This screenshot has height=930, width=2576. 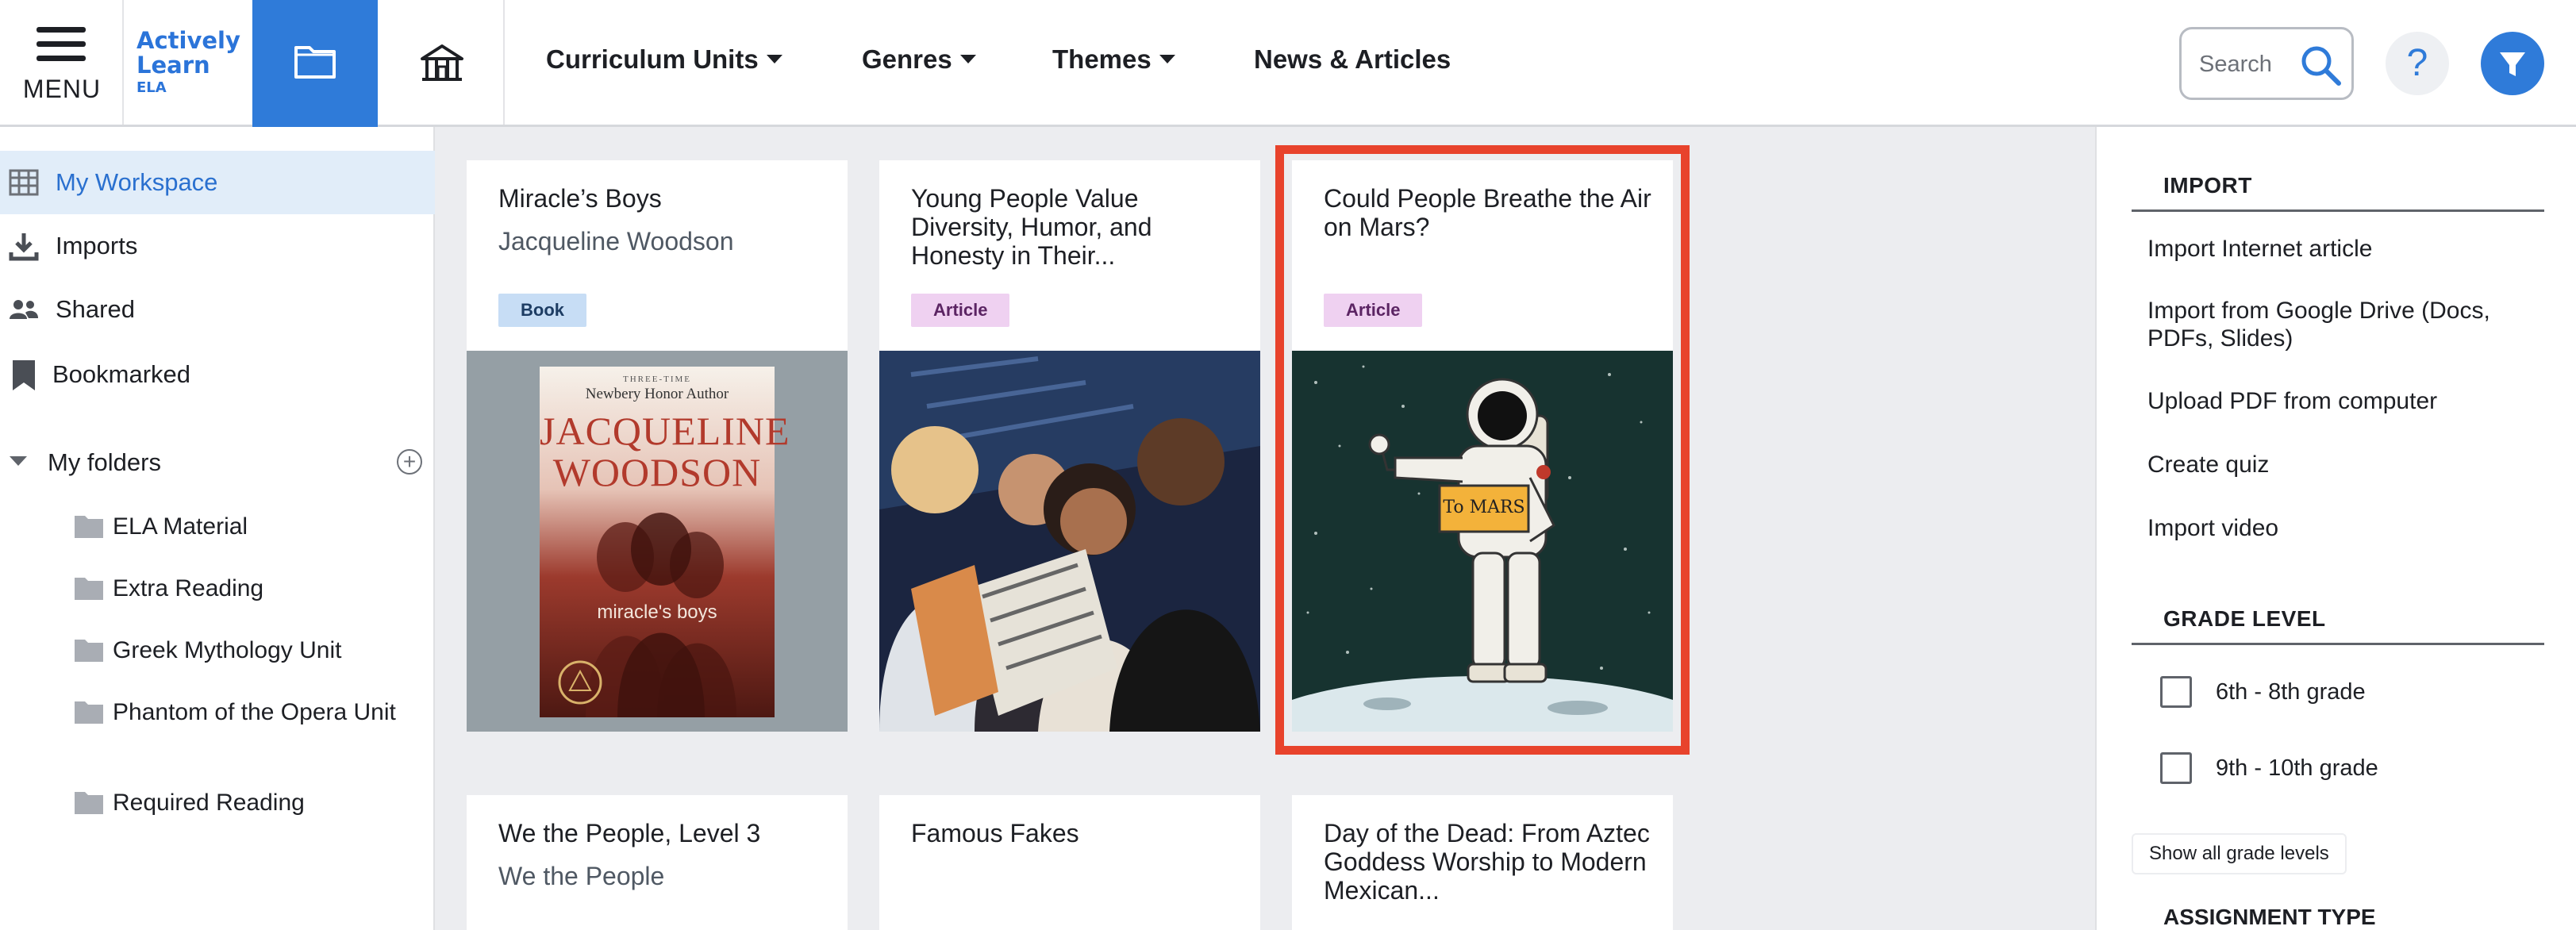 I want to click on nav-genres: Genres, so click(x=919, y=60).